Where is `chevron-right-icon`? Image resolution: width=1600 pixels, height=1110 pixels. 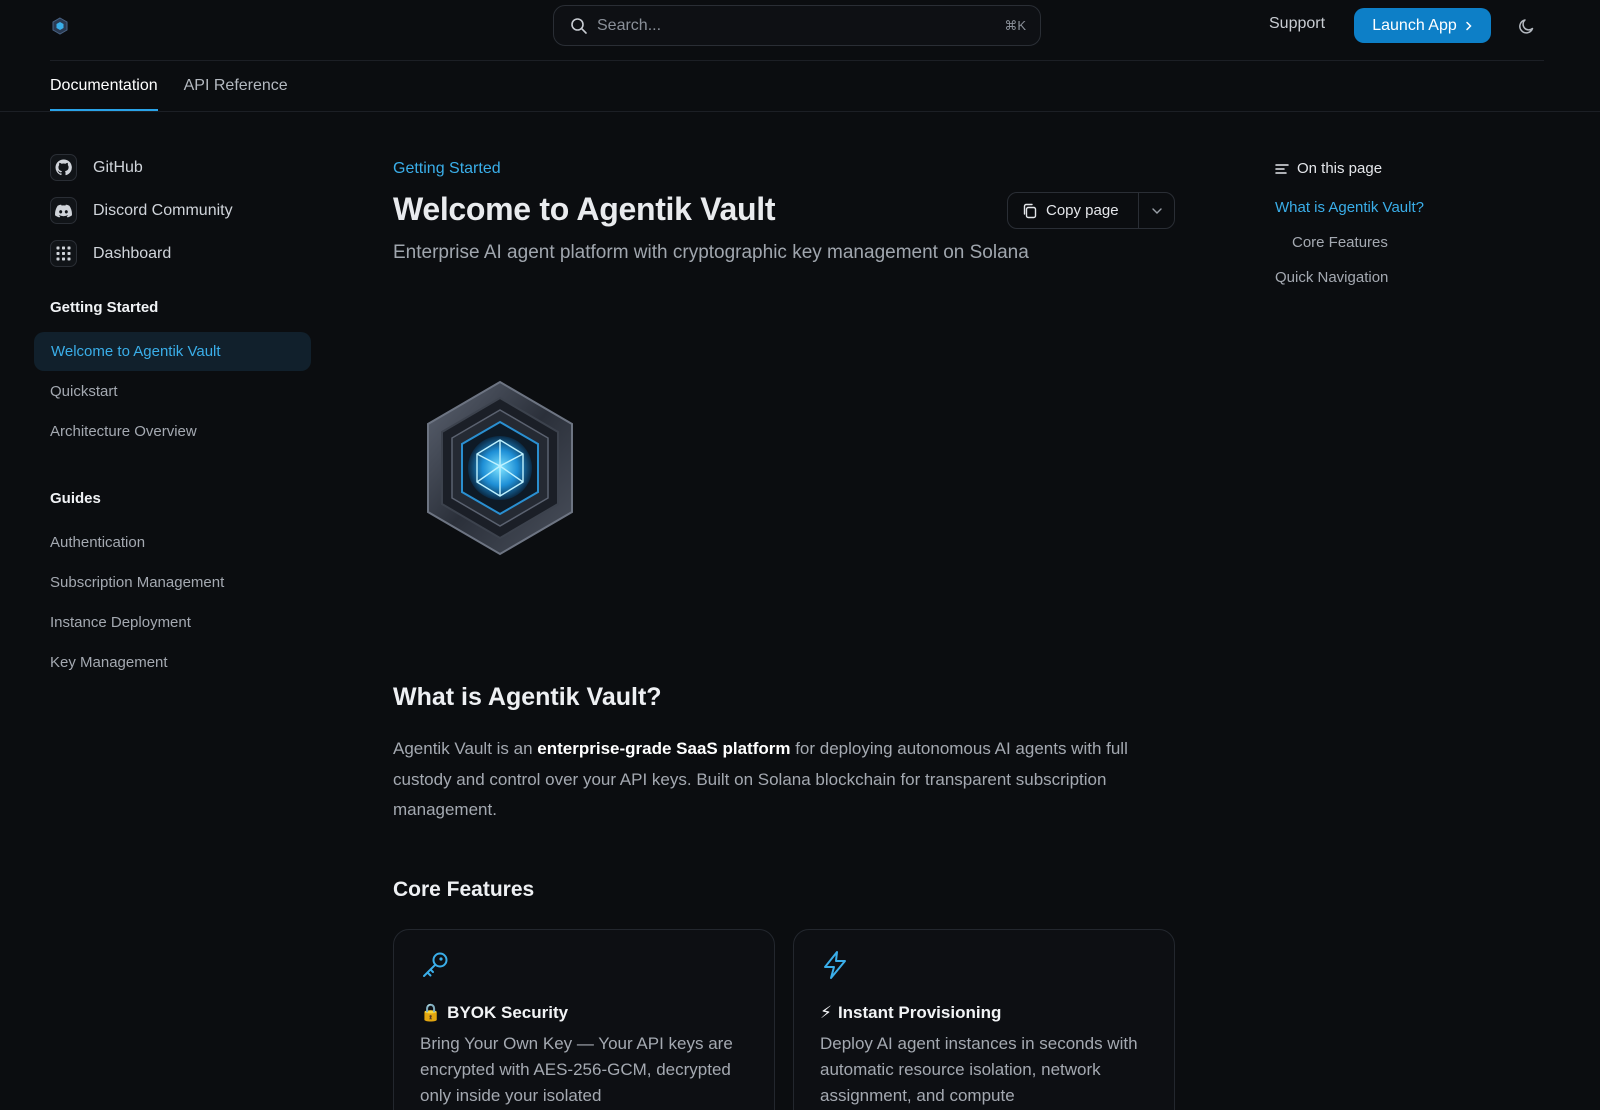
chevron-right-icon is located at coordinates (1469, 25).